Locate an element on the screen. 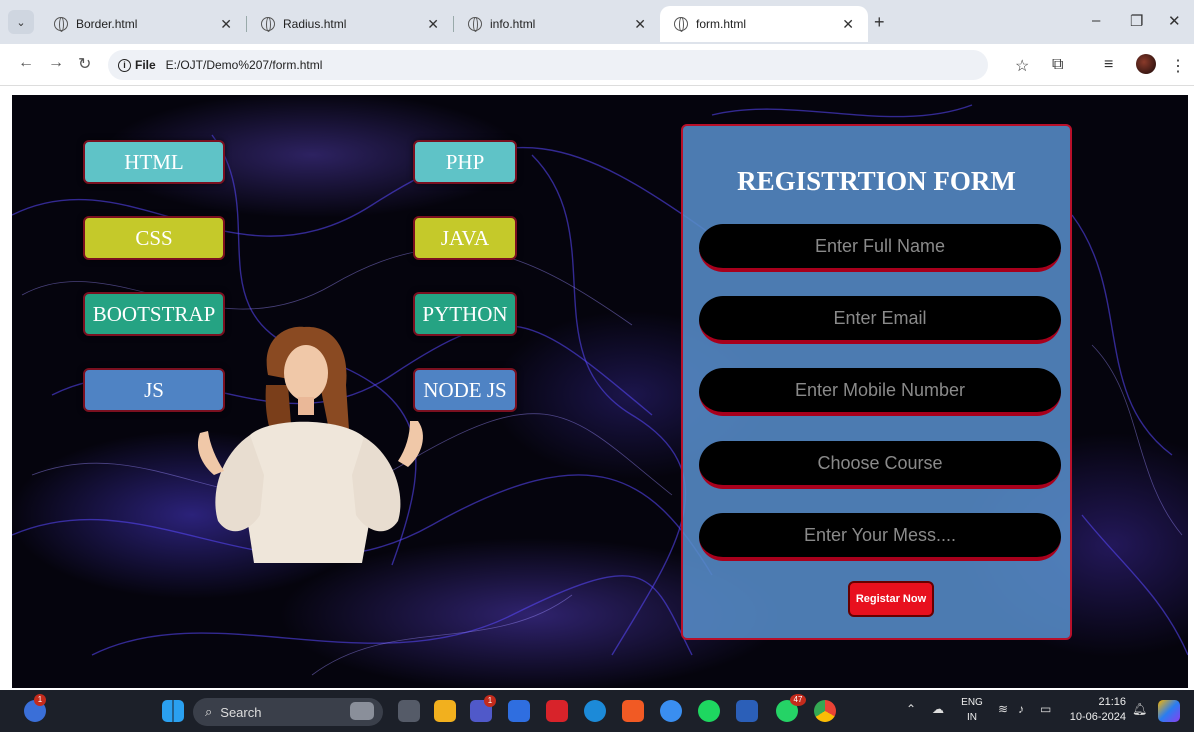  bookmark-star-icon: ☆ is located at coordinates (1022, 66).